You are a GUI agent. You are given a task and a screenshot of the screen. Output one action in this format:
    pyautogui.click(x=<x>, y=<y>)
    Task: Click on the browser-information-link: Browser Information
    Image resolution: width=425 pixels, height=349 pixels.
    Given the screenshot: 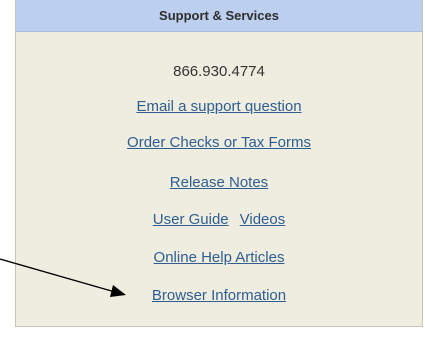 What is the action you would take?
    pyautogui.click(x=219, y=295)
    